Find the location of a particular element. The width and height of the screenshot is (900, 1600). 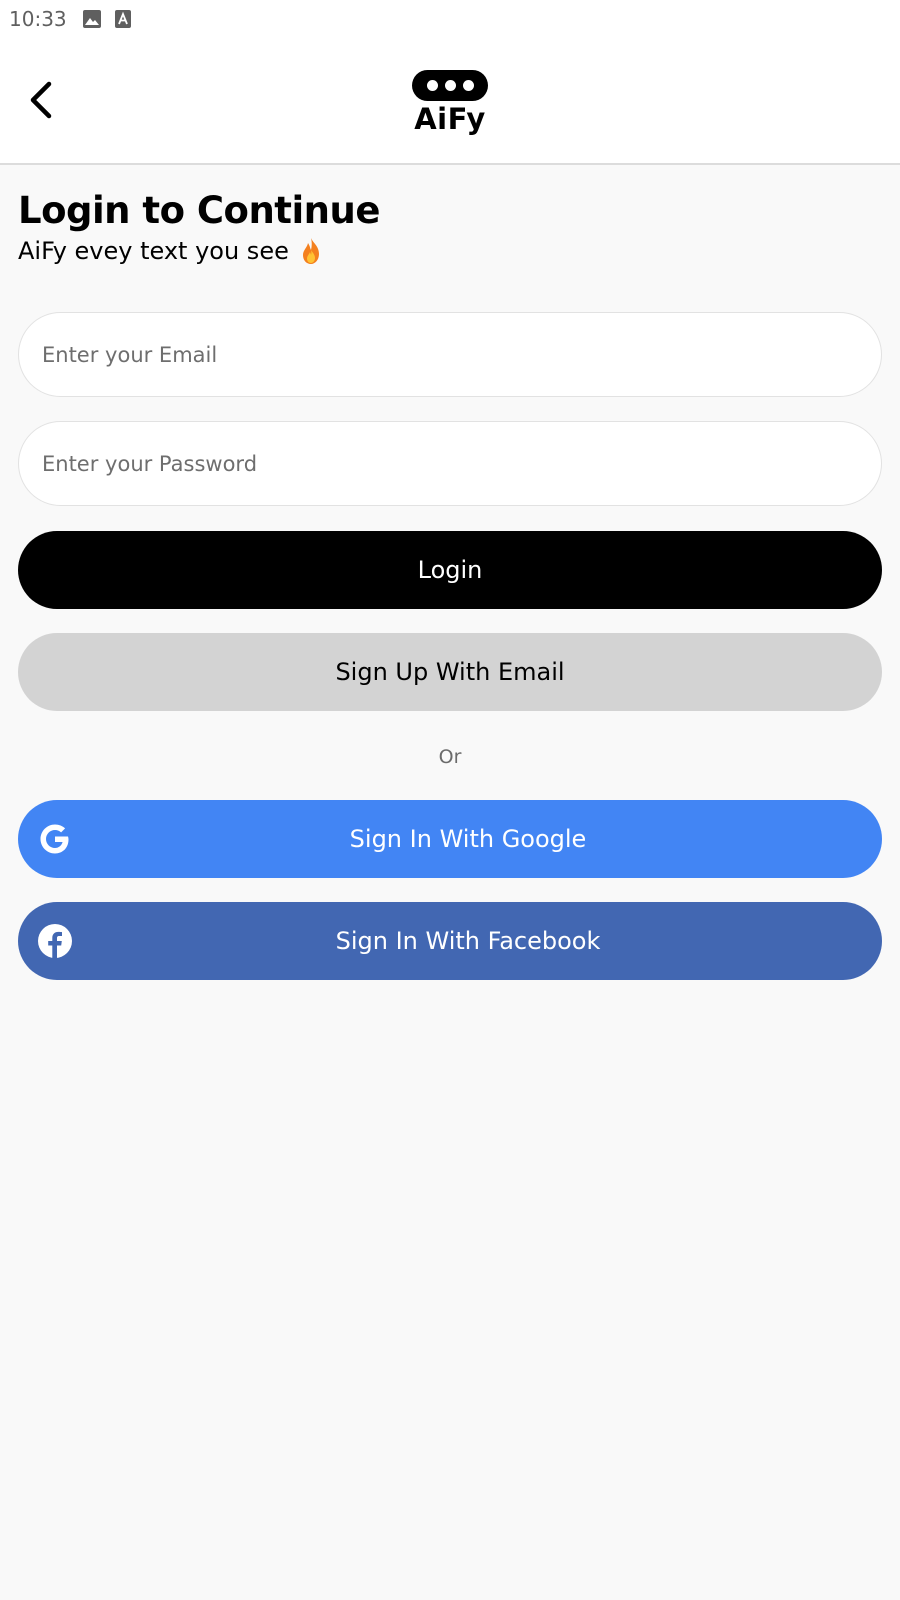

login-button: Login is located at coordinates (450, 570).